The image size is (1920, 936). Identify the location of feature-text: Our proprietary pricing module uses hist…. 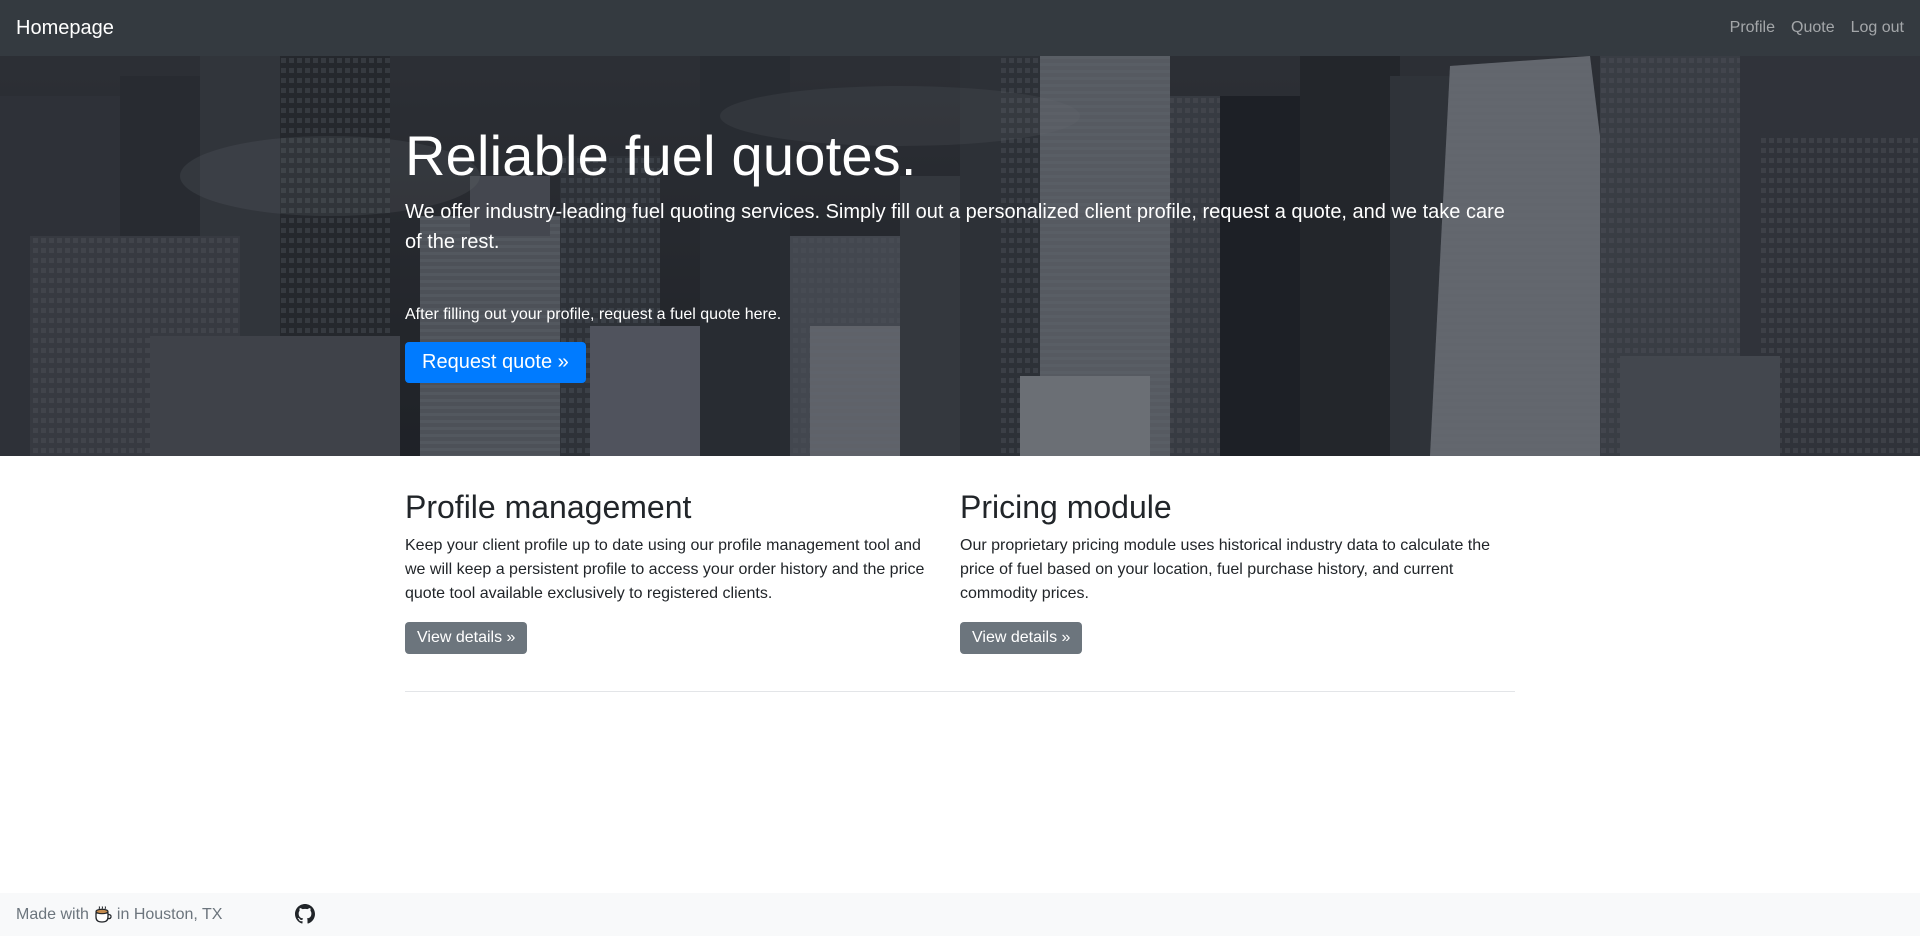
(1225, 570).